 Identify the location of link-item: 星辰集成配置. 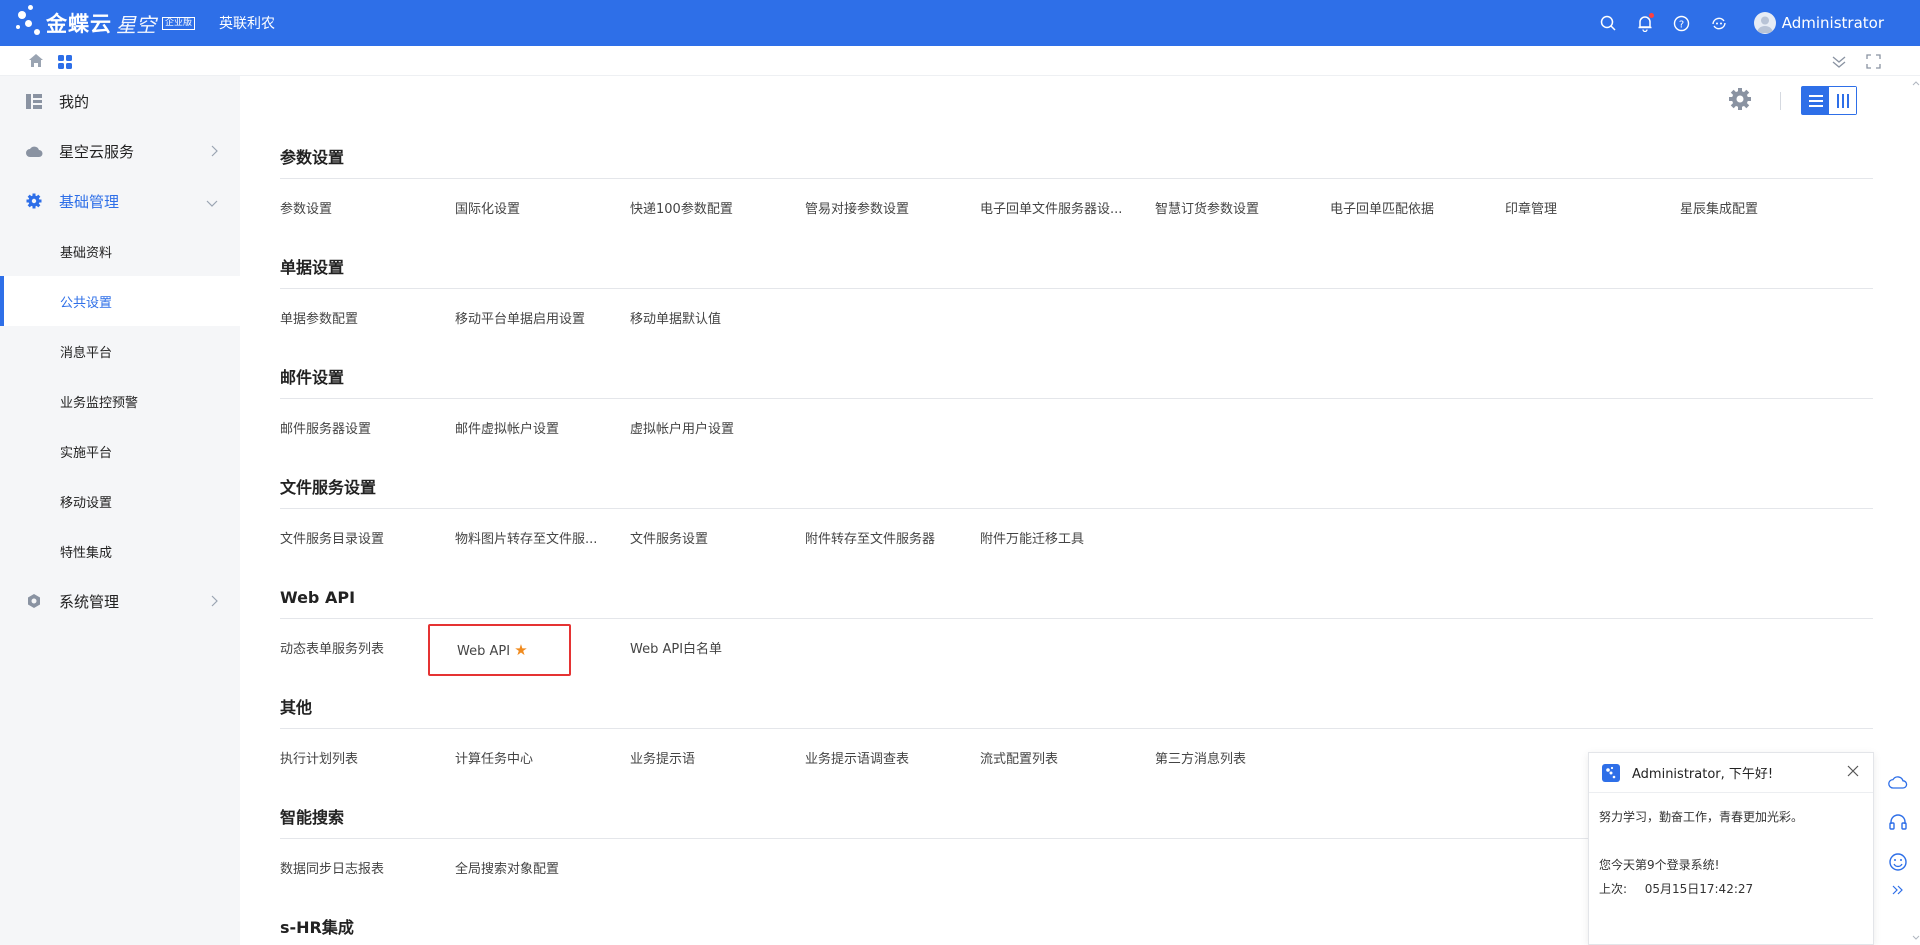
(1767, 210).